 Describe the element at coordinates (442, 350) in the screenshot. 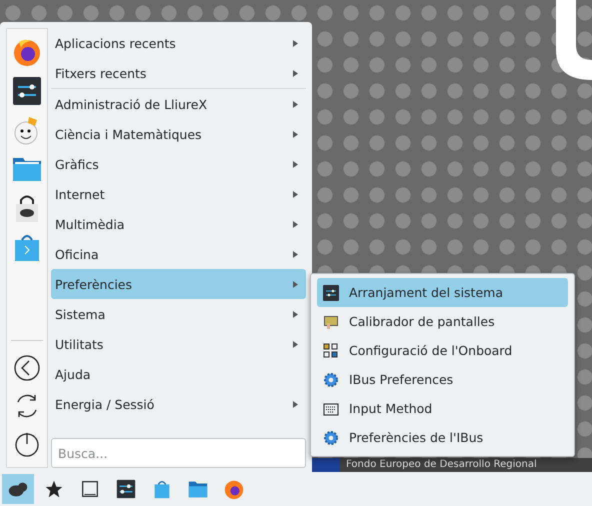

I see `submenu-item: Configuració de l'Onboard` at that location.